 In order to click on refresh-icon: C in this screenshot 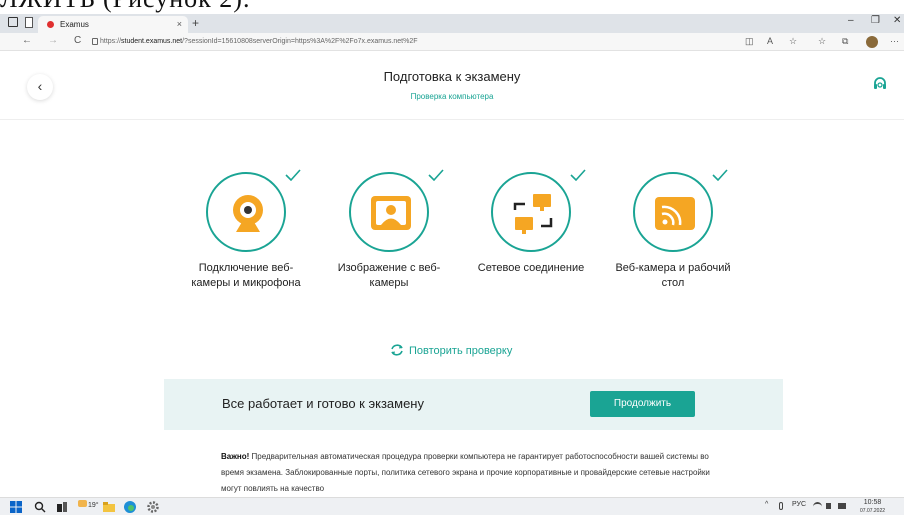, I will do `click(77, 40)`.